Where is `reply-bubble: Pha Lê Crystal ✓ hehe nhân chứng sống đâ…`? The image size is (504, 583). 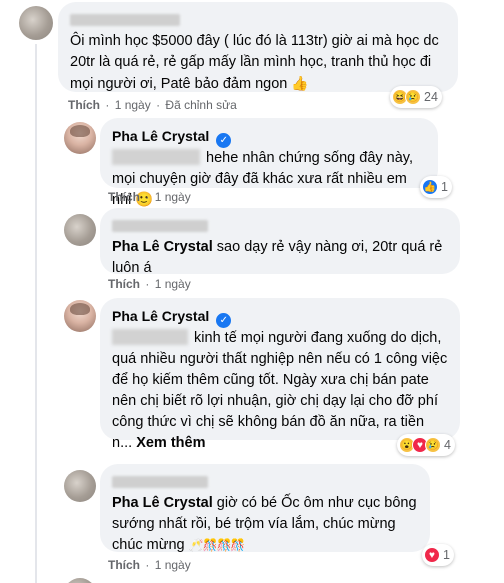 reply-bubble: Pha Lê Crystal ✓ hehe nhân chứng sống đâ… is located at coordinates (269, 163).